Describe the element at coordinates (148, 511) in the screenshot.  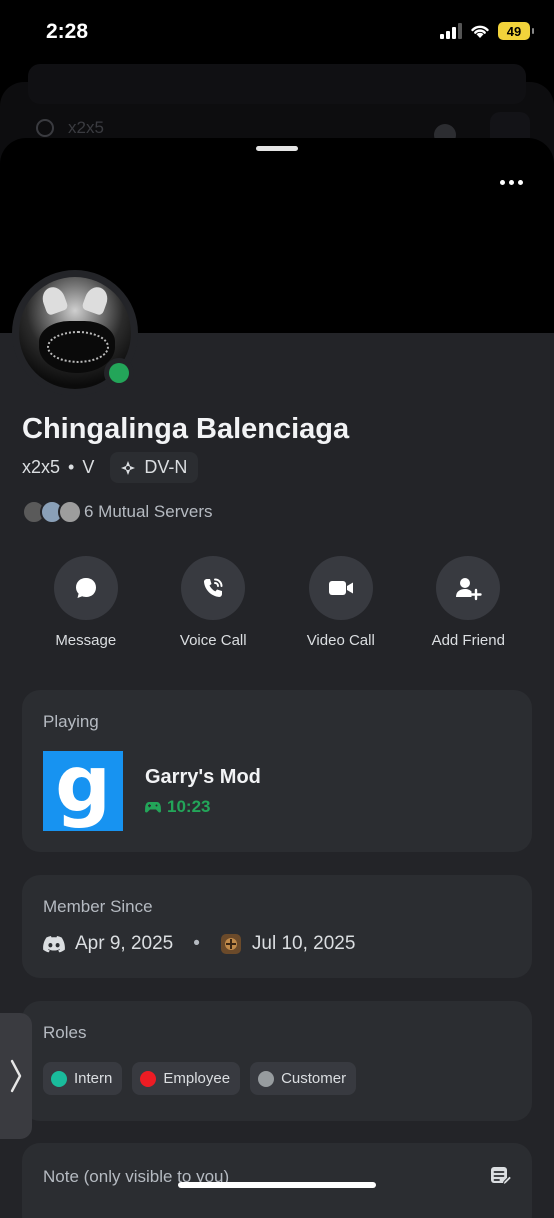
I see `mutual-servers-label: 6 Mutual Servers` at that location.